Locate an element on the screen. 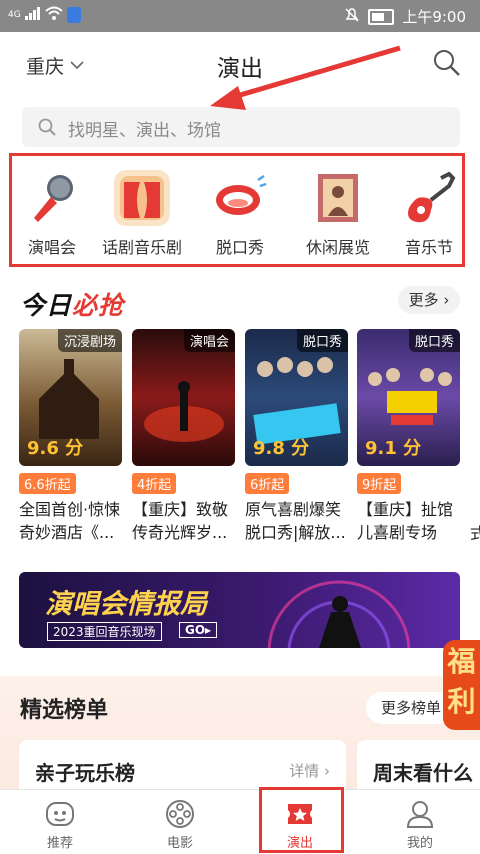 The width and height of the screenshot is (480, 854). genre-tag: 演唱会 is located at coordinates (209, 340).